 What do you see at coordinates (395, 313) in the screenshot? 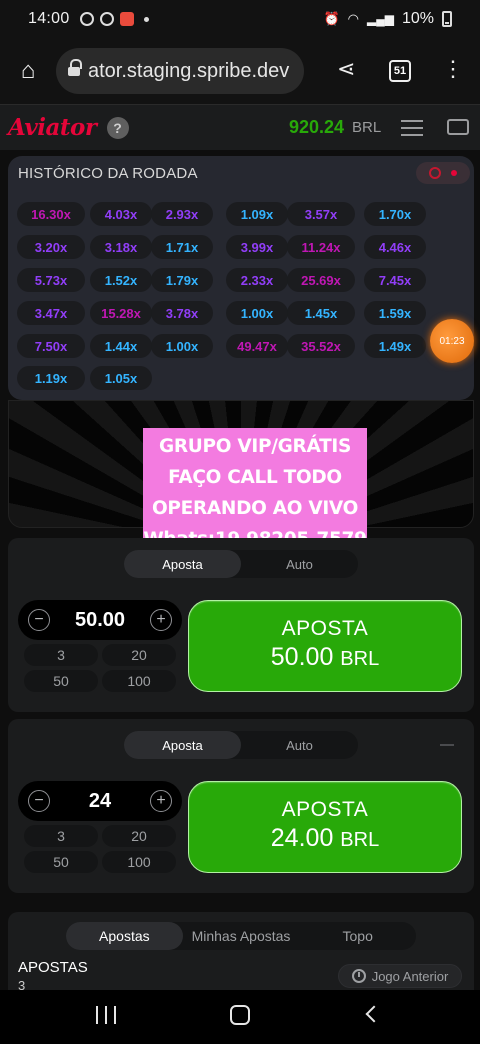
I see `history-multiplier-chip: 1.59x` at bounding box center [395, 313].